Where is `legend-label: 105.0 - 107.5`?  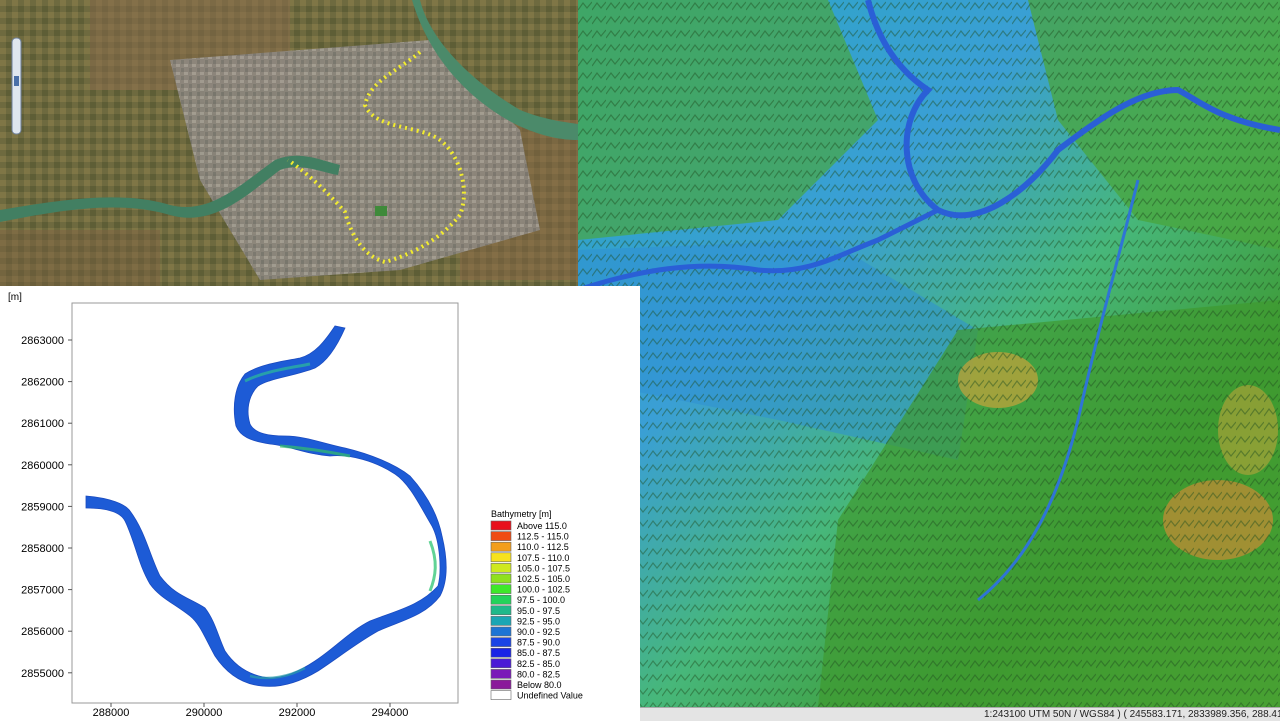
legend-label: 105.0 - 107.5 is located at coordinates (543, 568).